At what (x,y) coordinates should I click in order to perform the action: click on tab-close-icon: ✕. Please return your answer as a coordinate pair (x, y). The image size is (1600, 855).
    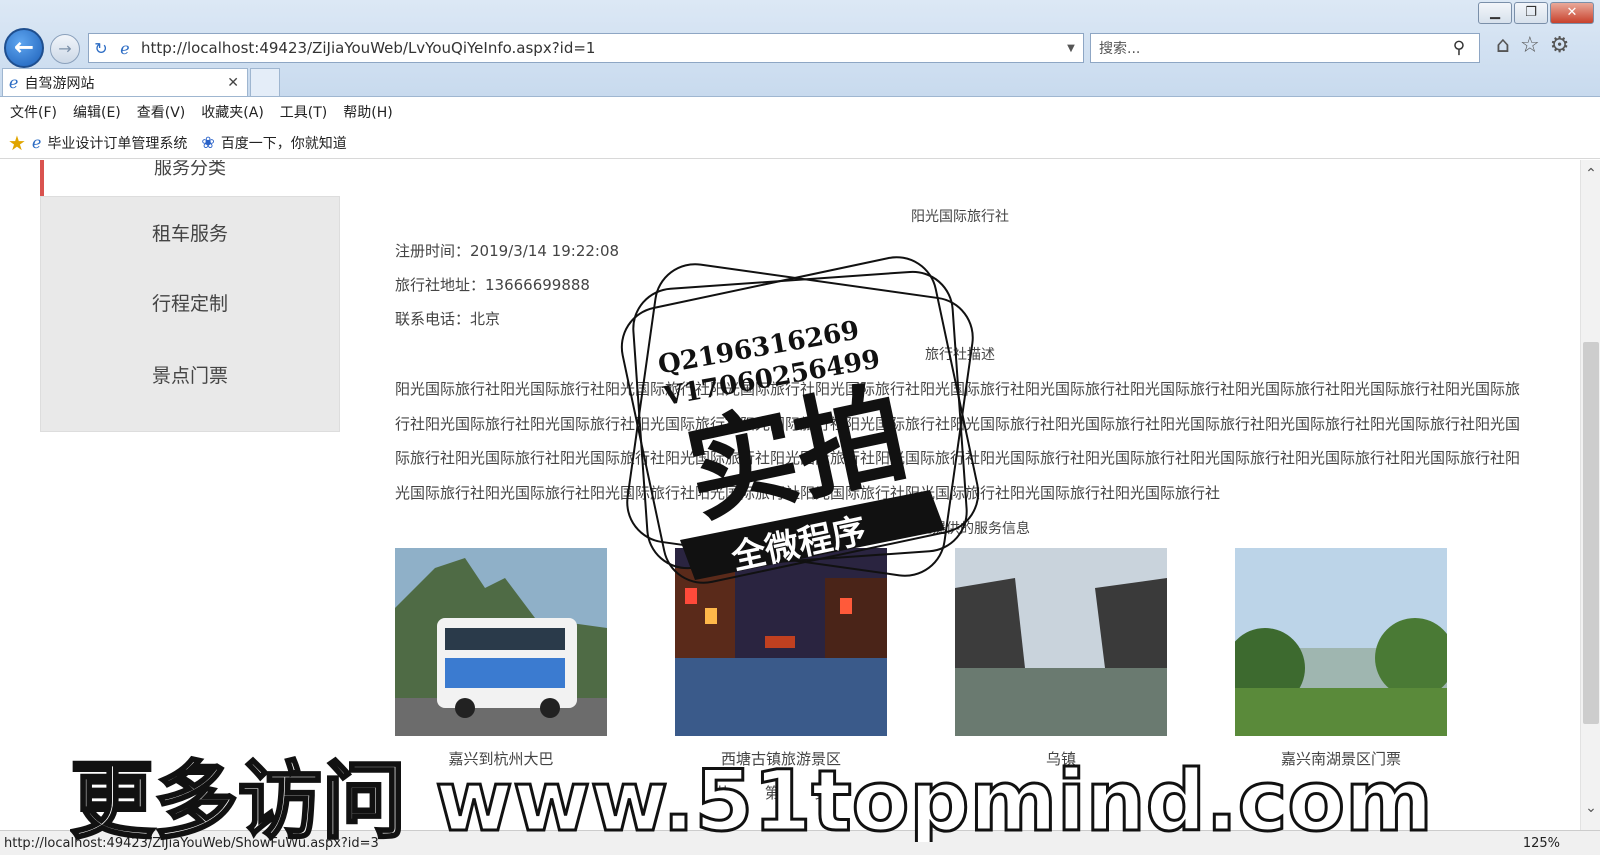
    Looking at the image, I should click on (233, 83).